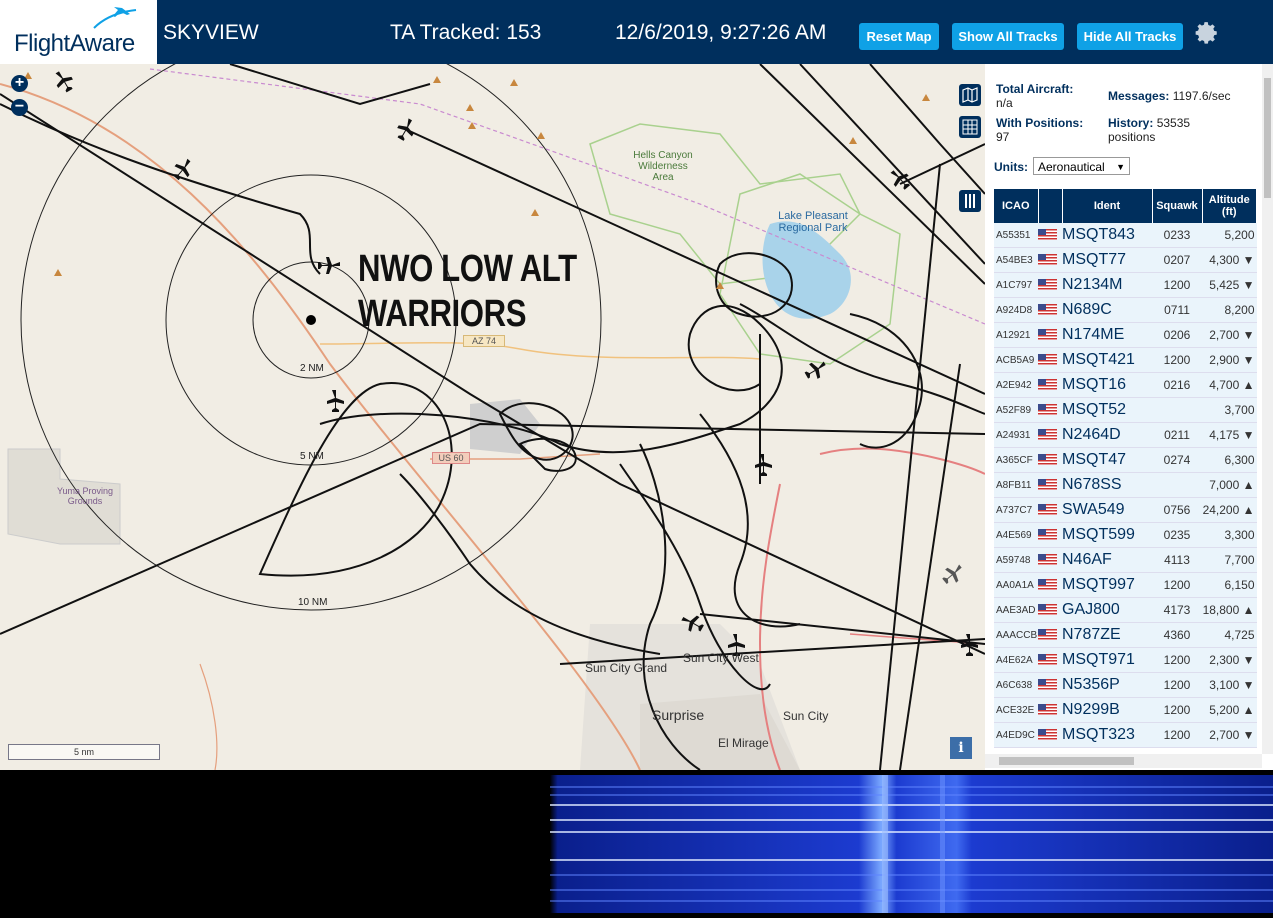 The height and width of the screenshot is (918, 1273). I want to click on columns-icon, so click(970, 201).